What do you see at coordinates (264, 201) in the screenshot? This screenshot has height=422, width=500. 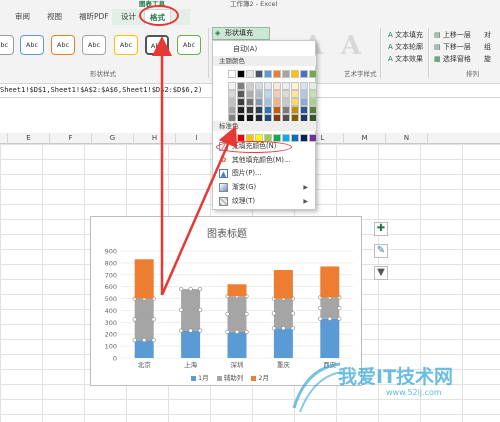 I see `texture-fill-option: 纹理(T) ▶` at bounding box center [264, 201].